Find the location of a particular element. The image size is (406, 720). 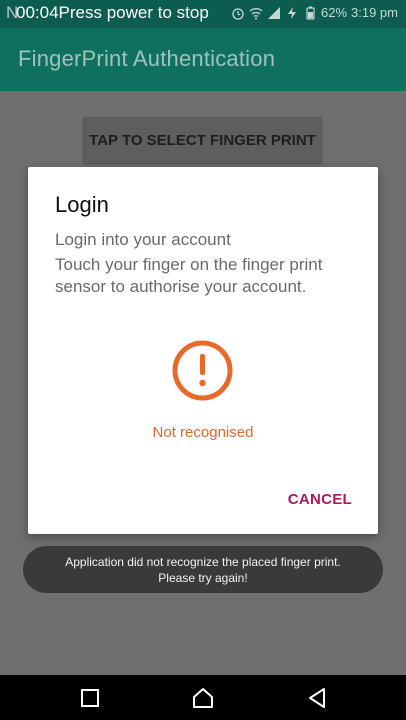

recording-label: 00:04Press power to stop is located at coordinates (112, 12).